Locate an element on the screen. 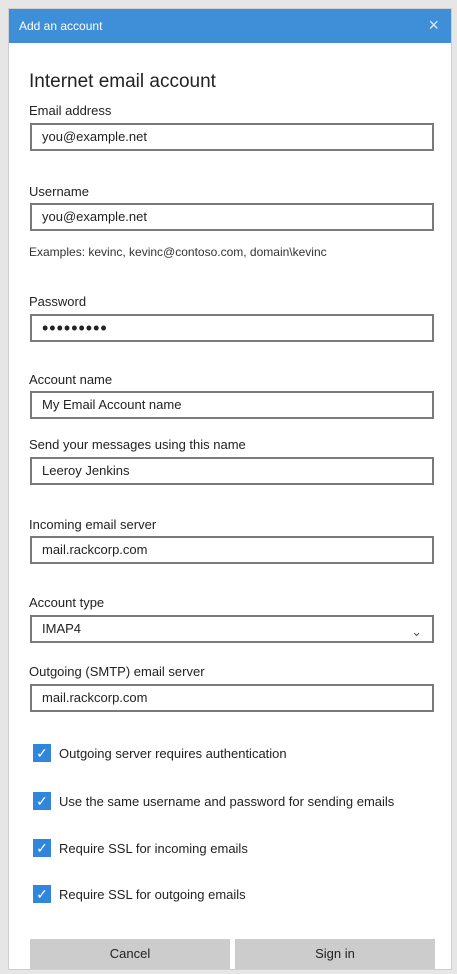 The width and height of the screenshot is (457, 974). email-field: you@example.net is located at coordinates (232, 137).